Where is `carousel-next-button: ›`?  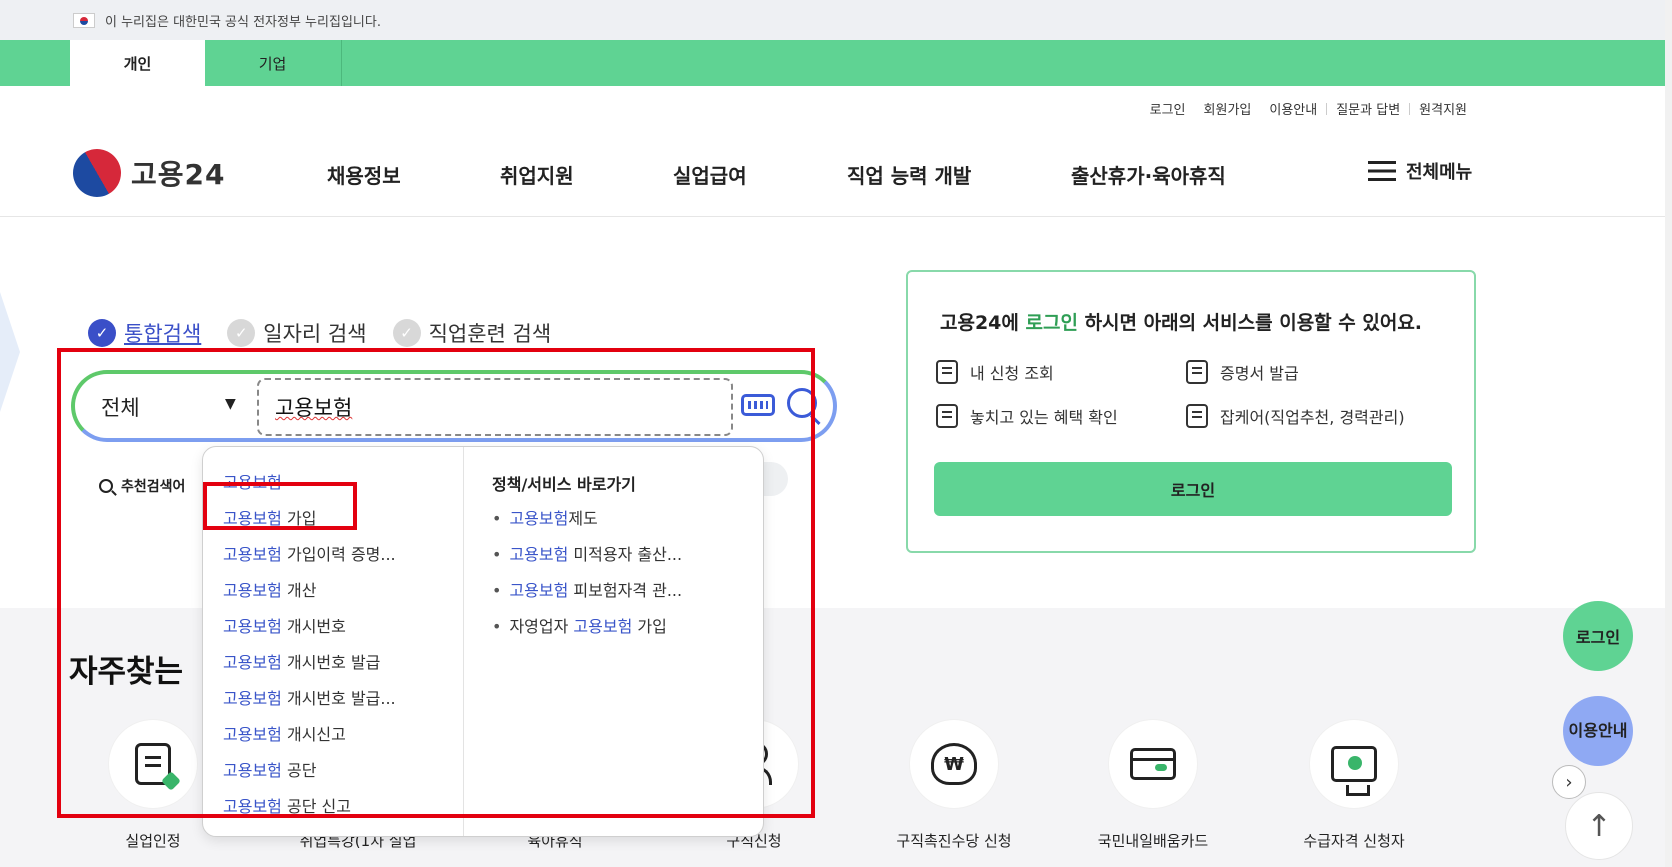
carousel-next-button: › is located at coordinates (1569, 782).